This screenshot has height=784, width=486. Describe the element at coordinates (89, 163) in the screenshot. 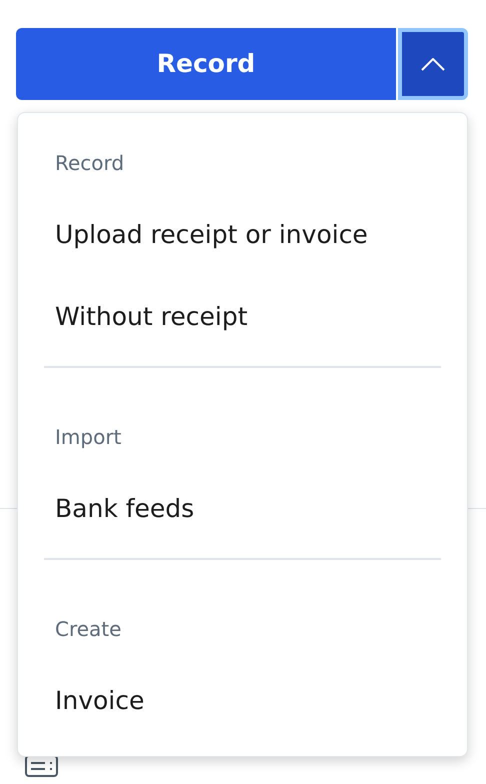

I see `section-header: Record` at that location.